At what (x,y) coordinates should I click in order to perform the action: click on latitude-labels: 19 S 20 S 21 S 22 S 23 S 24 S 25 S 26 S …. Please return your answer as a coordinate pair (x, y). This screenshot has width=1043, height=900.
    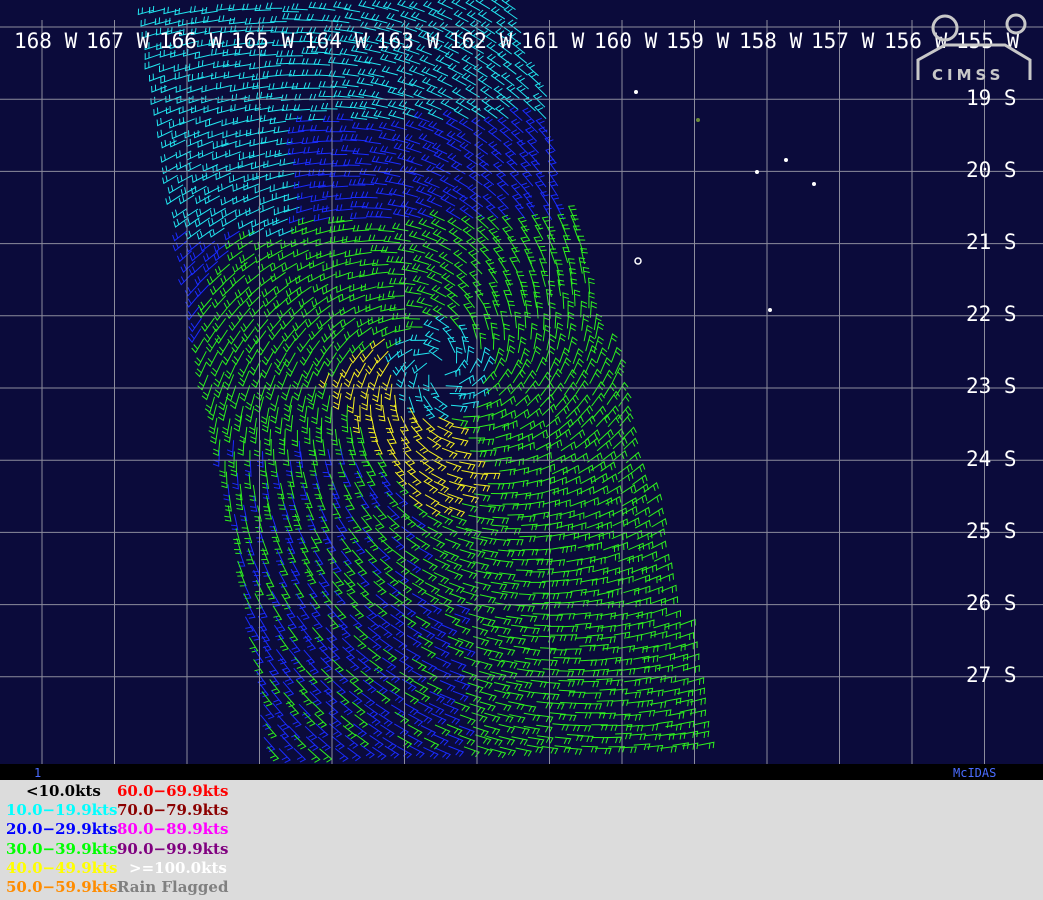
    Looking at the image, I should click on (991, 386).